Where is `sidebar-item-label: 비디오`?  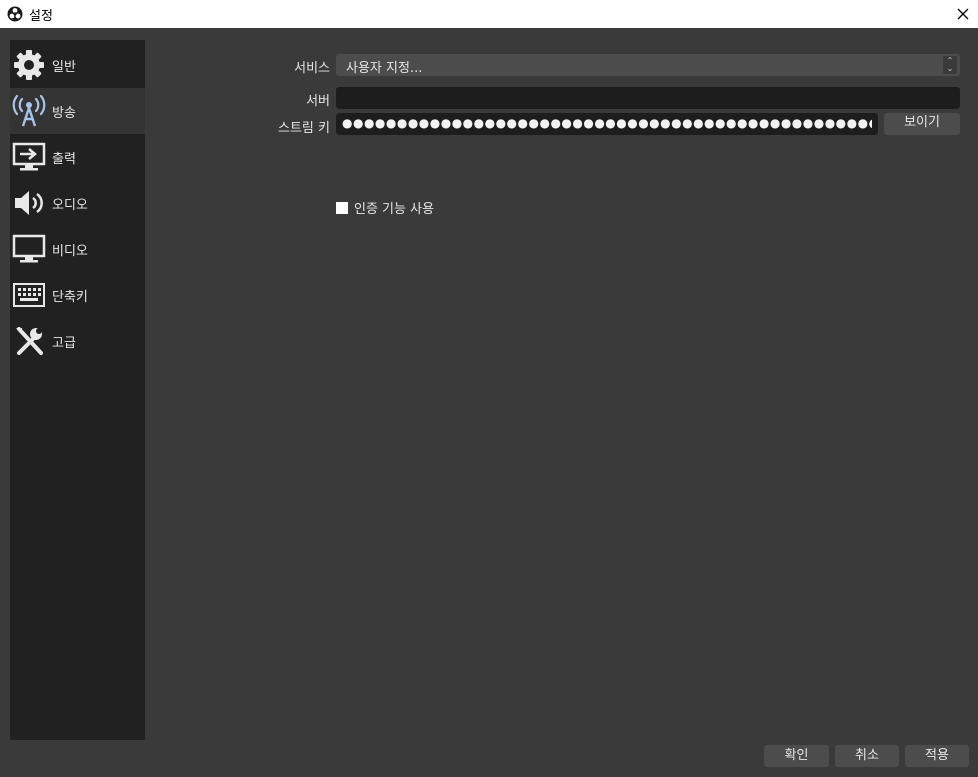 sidebar-item-label: 비디오 is located at coordinates (70, 251).